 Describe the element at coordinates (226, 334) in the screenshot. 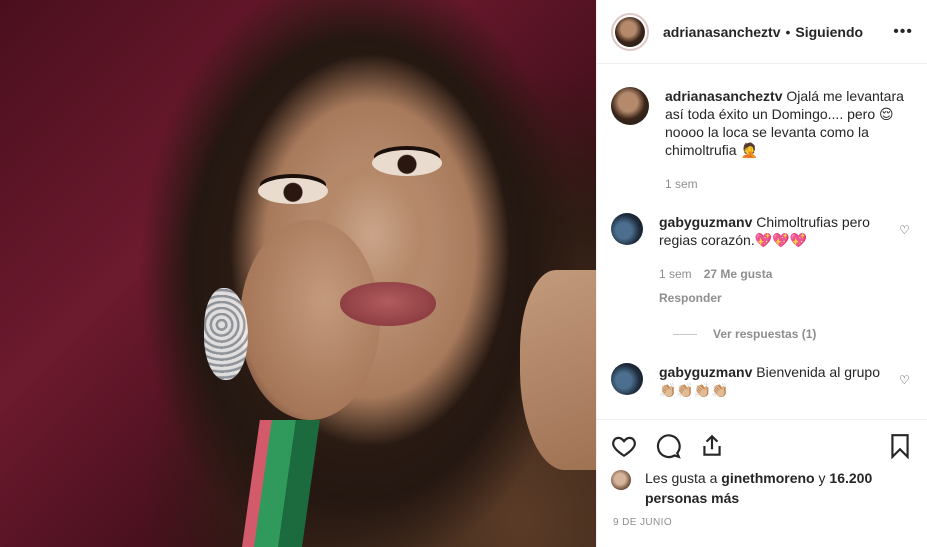

I see `photo-earring` at that location.